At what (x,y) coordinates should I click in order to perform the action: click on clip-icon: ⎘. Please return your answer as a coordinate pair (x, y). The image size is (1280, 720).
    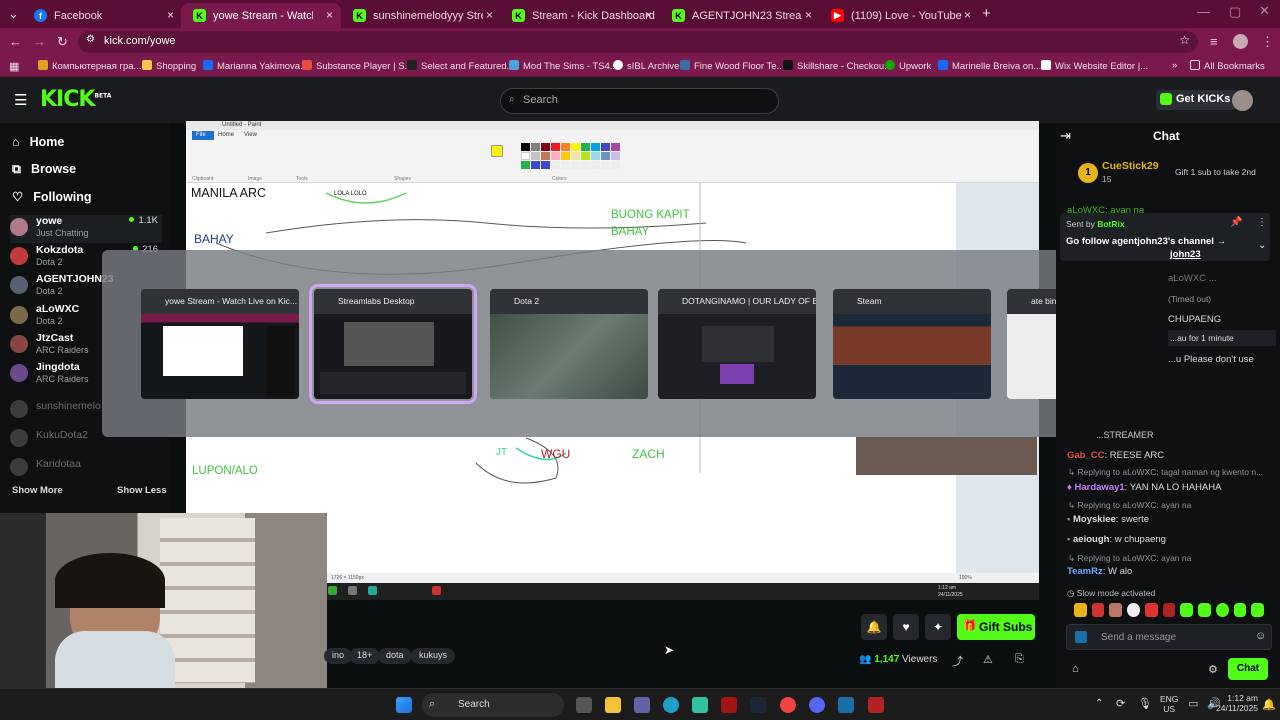
    Looking at the image, I should click on (1019, 659).